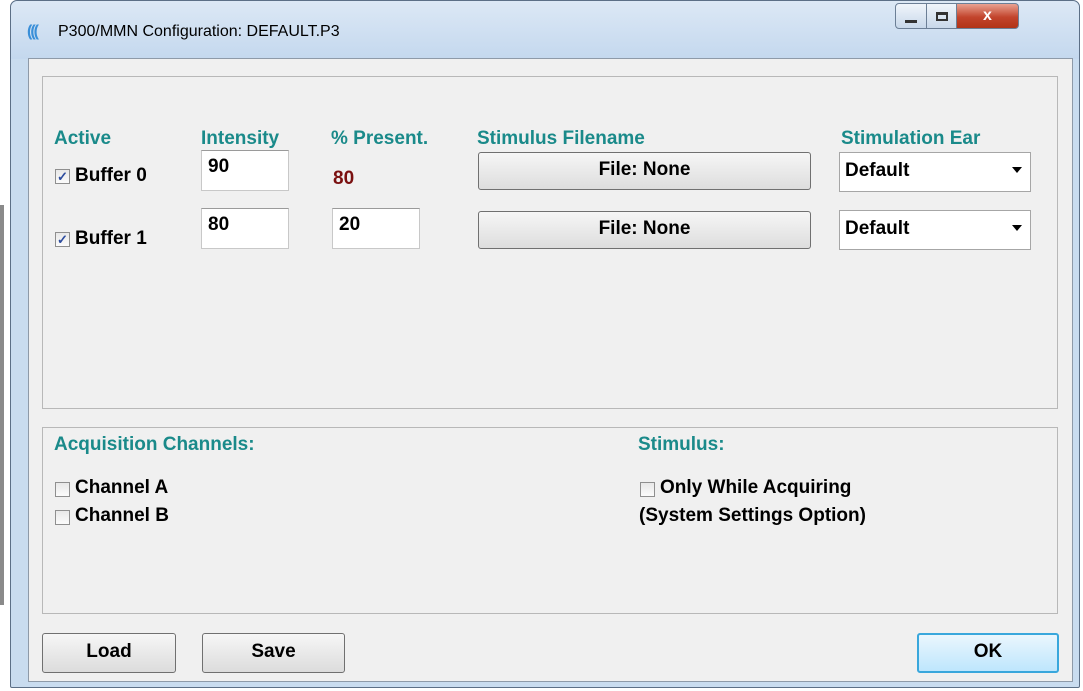 The height and width of the screenshot is (691, 1083). I want to click on header-stimulus-filename: Stimulus Filename, so click(561, 138).